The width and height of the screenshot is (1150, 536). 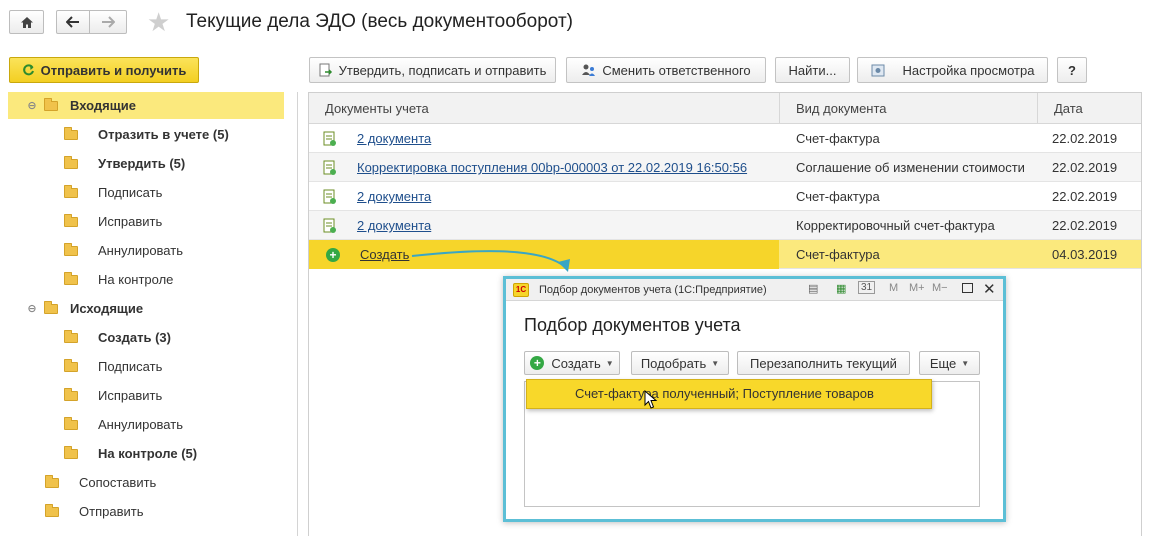 I want to click on print-icon: ▤, so click(x=813, y=288).